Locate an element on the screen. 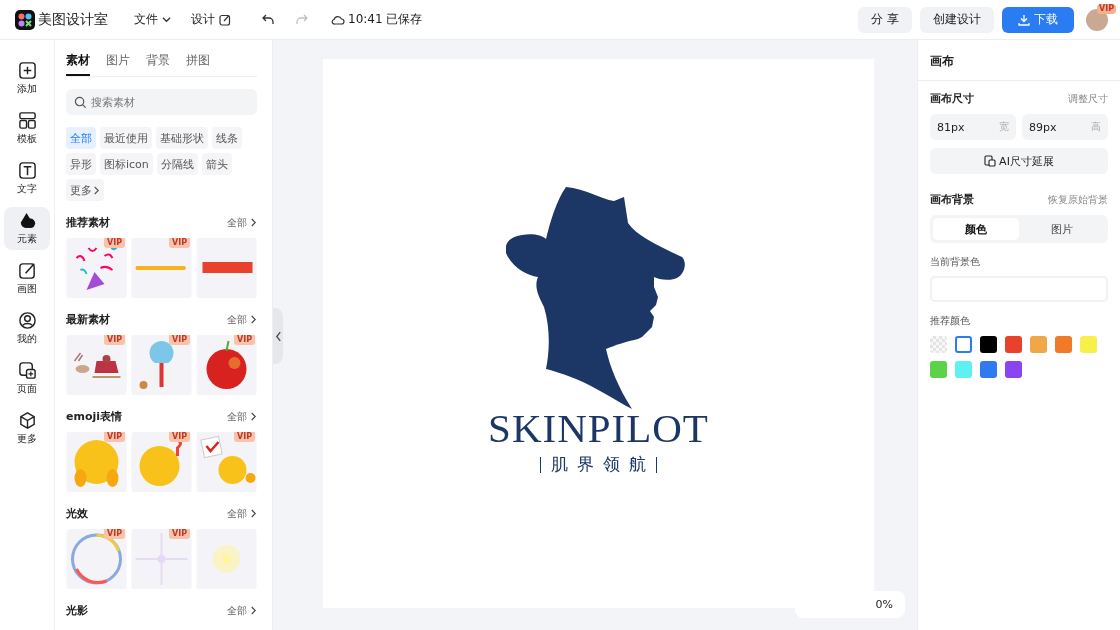 The height and width of the screenshot is (630, 1120). transparent-swatch is located at coordinates (938, 344).